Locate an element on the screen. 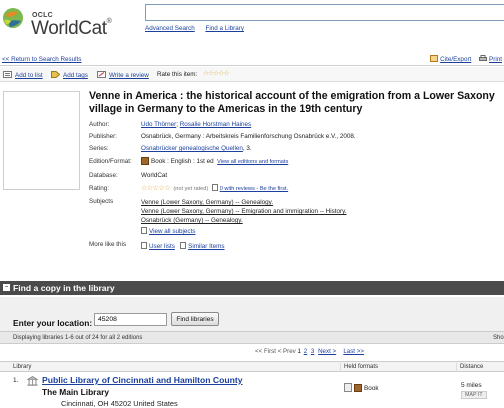  author-link-2: Rosalie Horstman Haines is located at coordinates (215, 124).